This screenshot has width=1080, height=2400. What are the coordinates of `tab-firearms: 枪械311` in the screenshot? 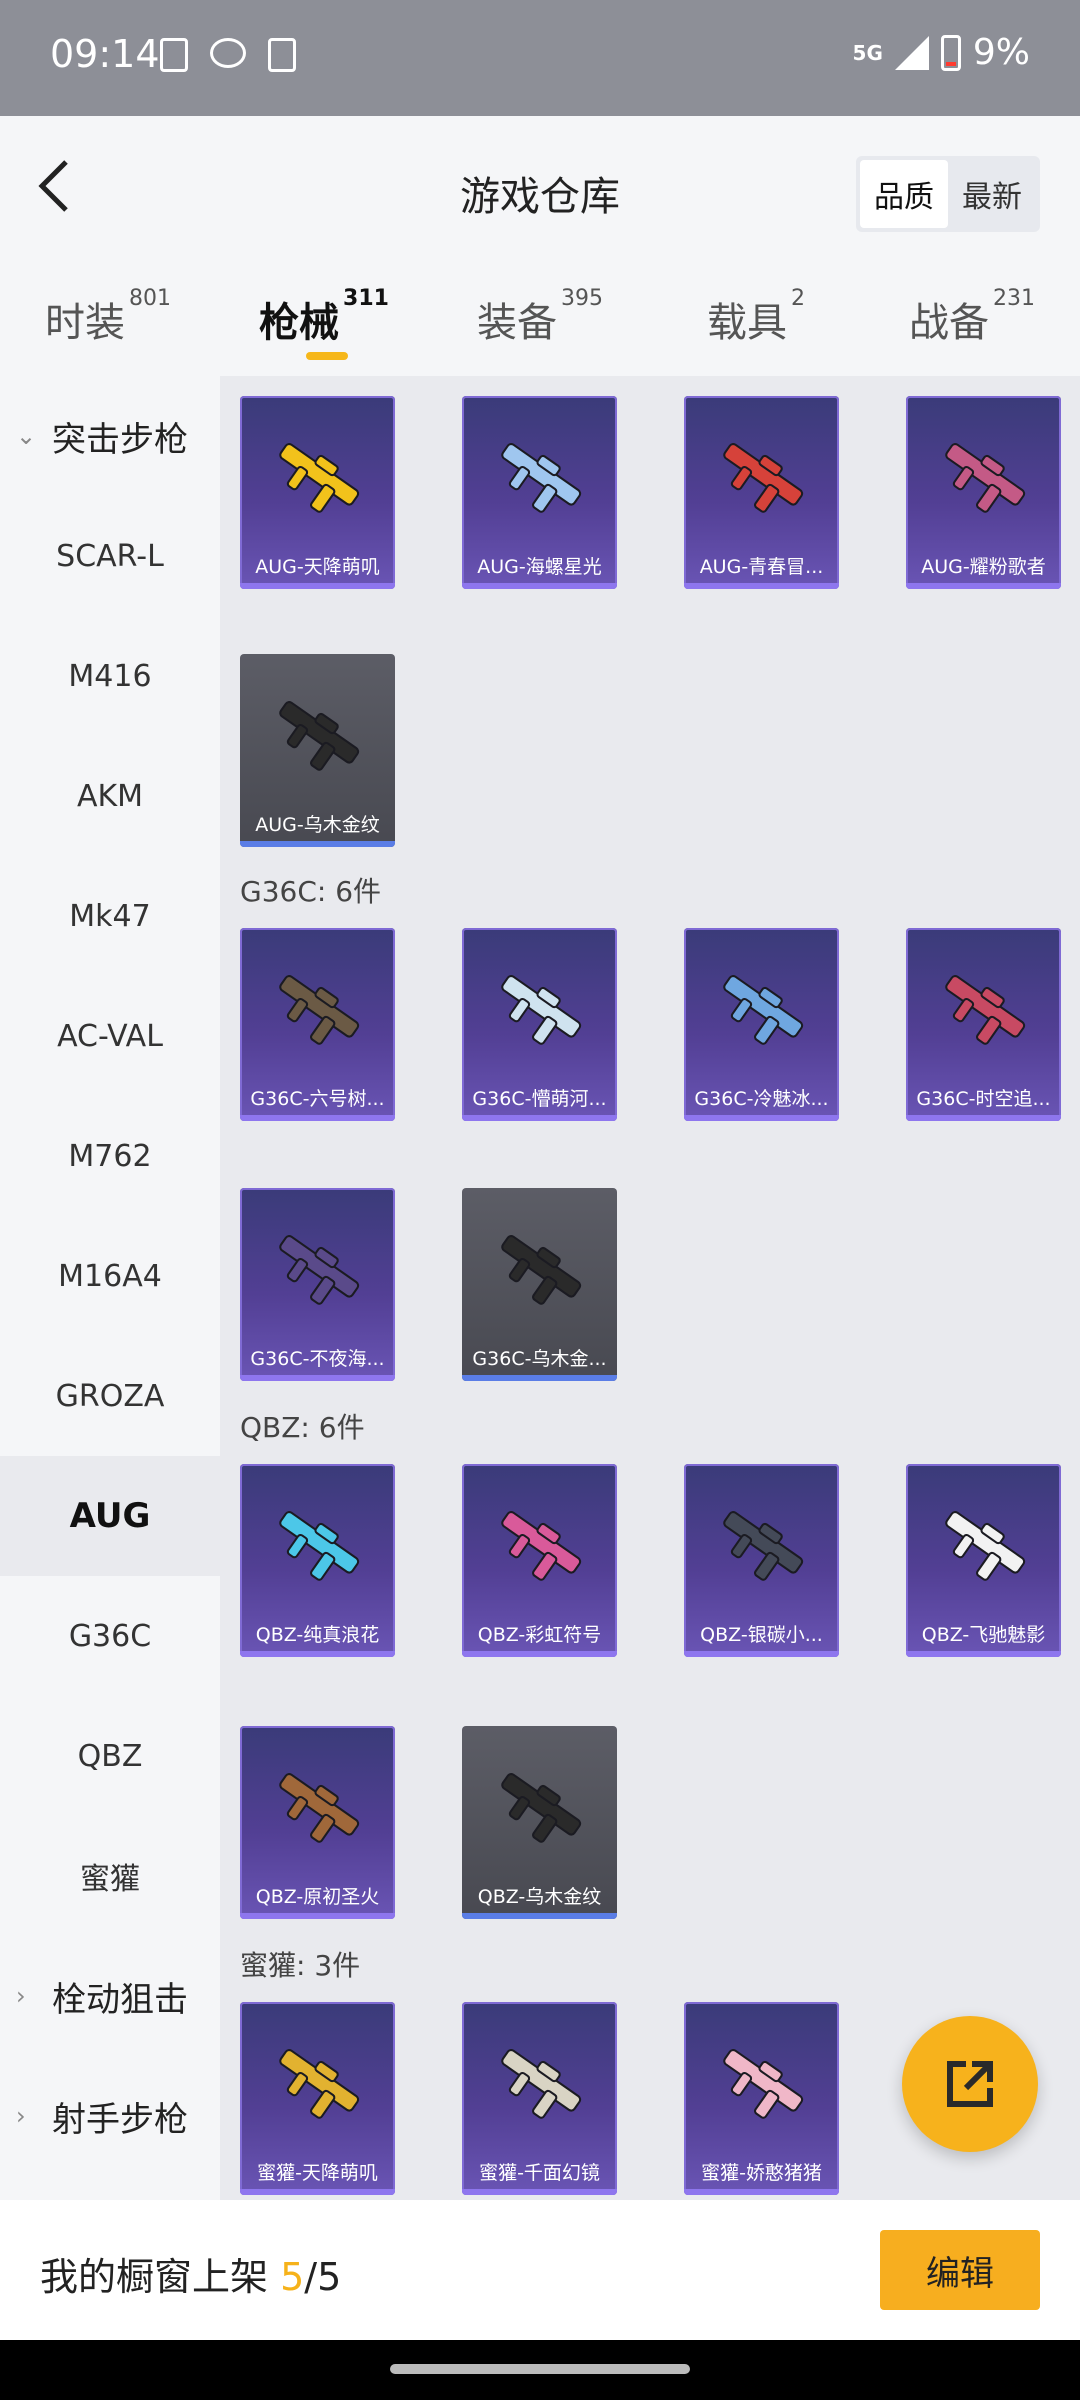 It's located at (324, 316).